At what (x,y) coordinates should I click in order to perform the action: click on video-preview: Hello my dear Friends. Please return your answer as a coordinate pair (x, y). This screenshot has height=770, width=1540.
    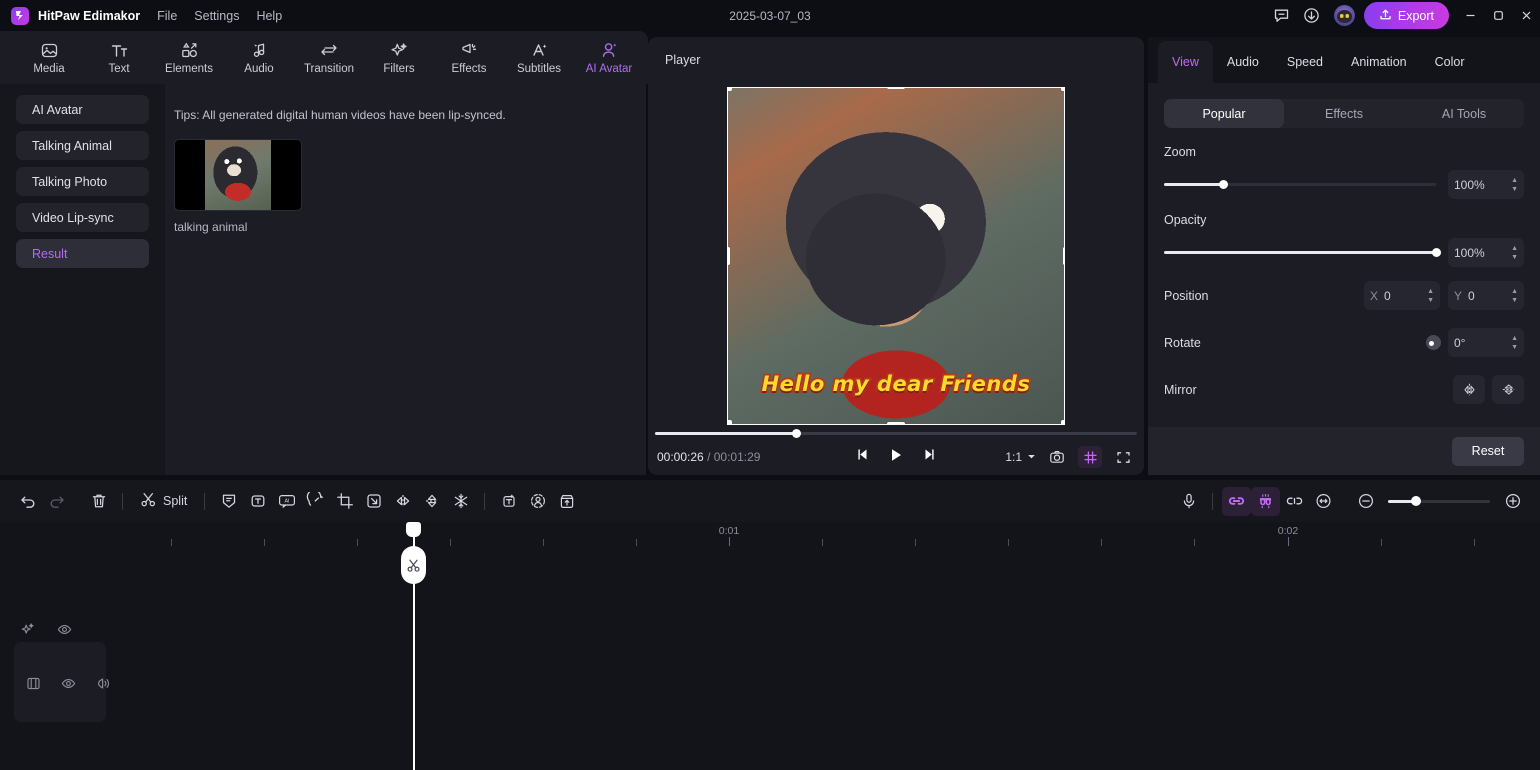
    Looking at the image, I should click on (896, 255).